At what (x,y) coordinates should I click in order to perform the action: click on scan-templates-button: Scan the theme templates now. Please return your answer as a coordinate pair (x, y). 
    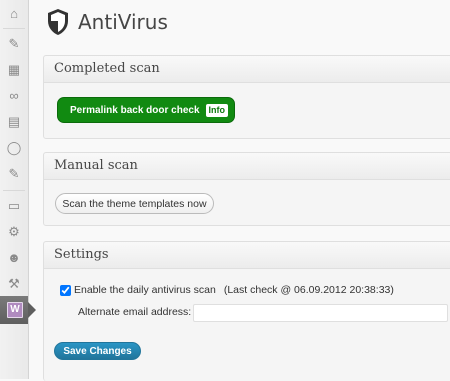
    Looking at the image, I should click on (134, 203).